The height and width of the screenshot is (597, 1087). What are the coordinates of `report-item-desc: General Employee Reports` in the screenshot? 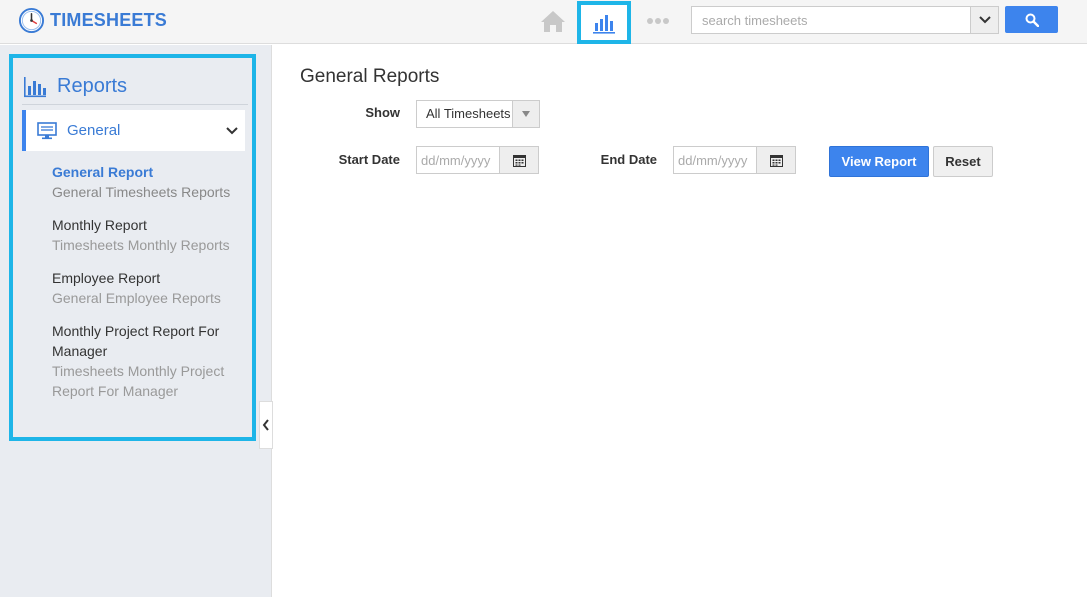 It's located at (136, 298).